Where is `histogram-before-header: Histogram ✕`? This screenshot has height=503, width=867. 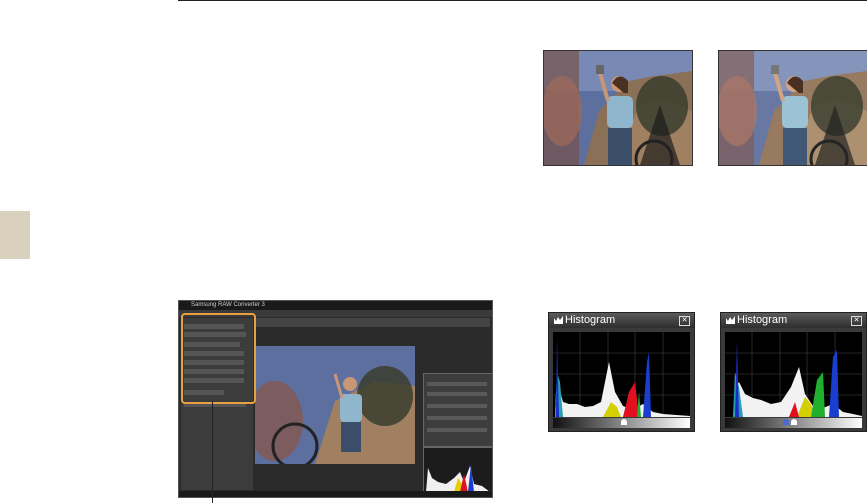
histogram-before-header: Histogram ✕ is located at coordinates (621, 320).